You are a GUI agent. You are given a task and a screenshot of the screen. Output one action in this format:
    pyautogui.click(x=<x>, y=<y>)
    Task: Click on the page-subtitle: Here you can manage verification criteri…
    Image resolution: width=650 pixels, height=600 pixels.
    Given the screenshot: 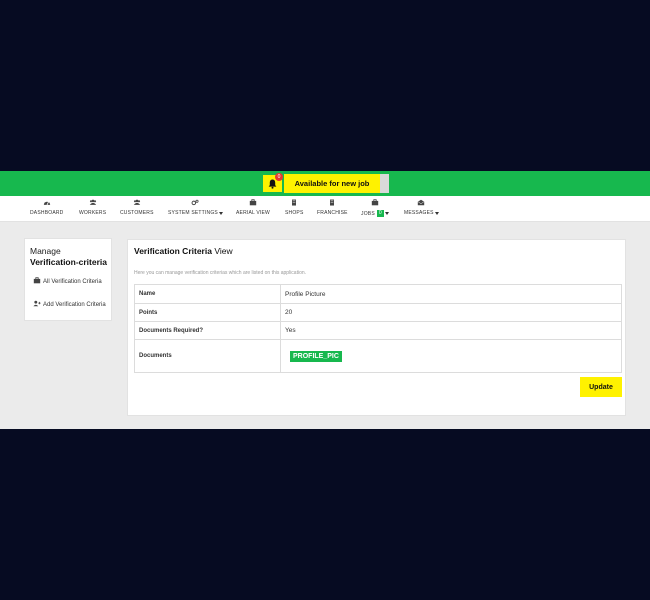 What is the action you would take?
    pyautogui.click(x=220, y=273)
    